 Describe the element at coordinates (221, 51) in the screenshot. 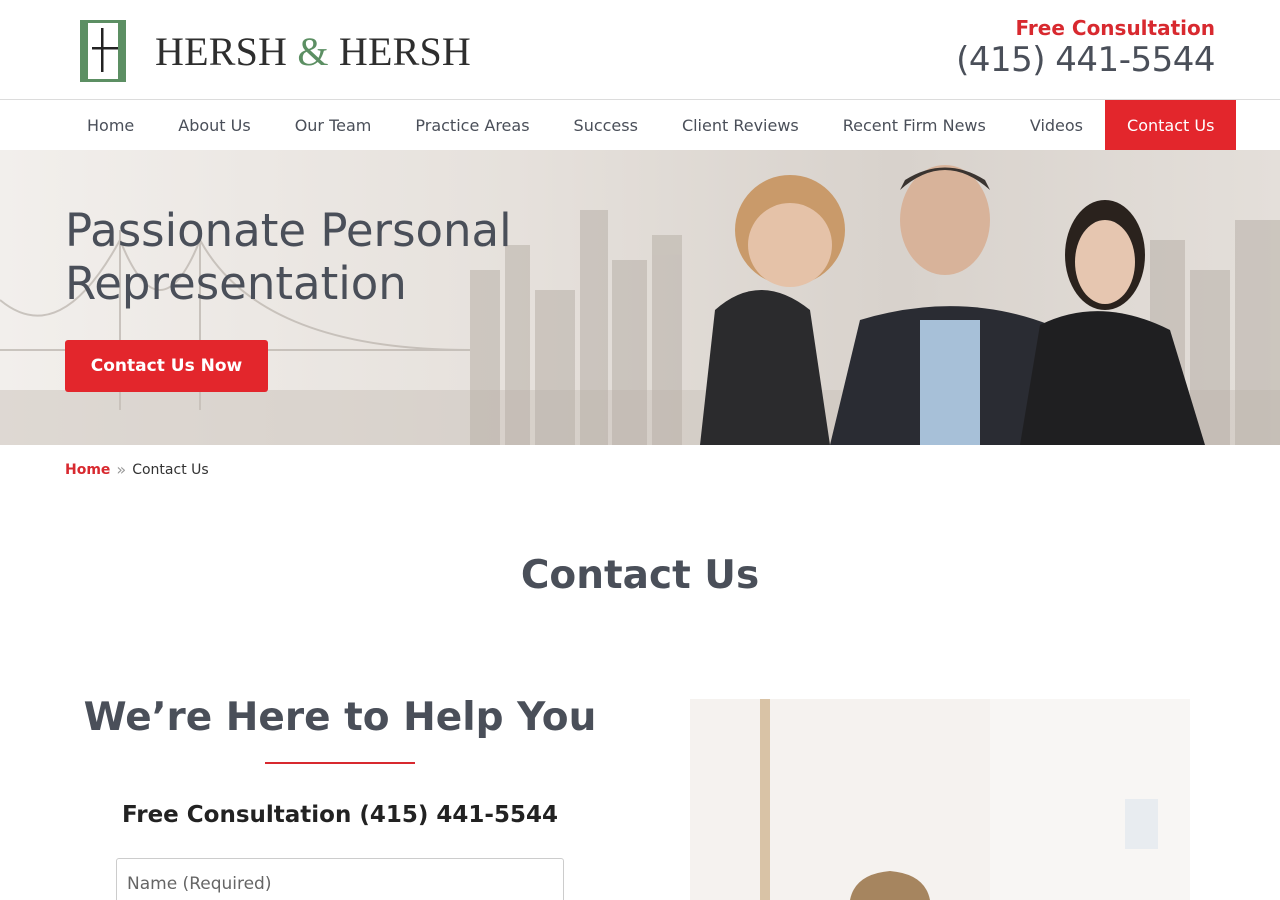

I see `logo-word-left: HERSH` at that location.